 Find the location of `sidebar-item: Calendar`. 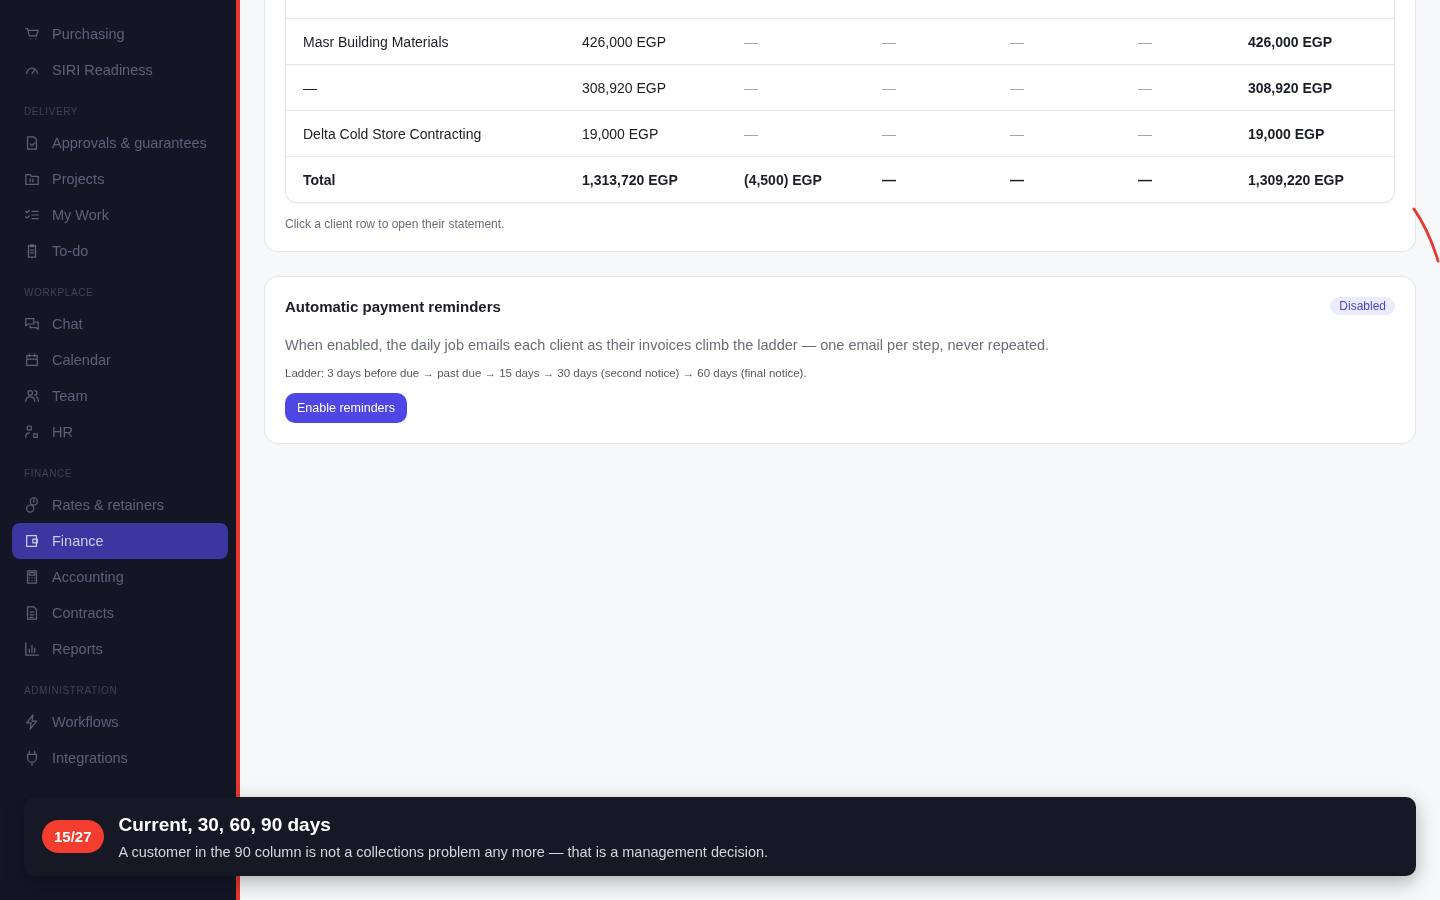

sidebar-item: Calendar is located at coordinates (120, 360).